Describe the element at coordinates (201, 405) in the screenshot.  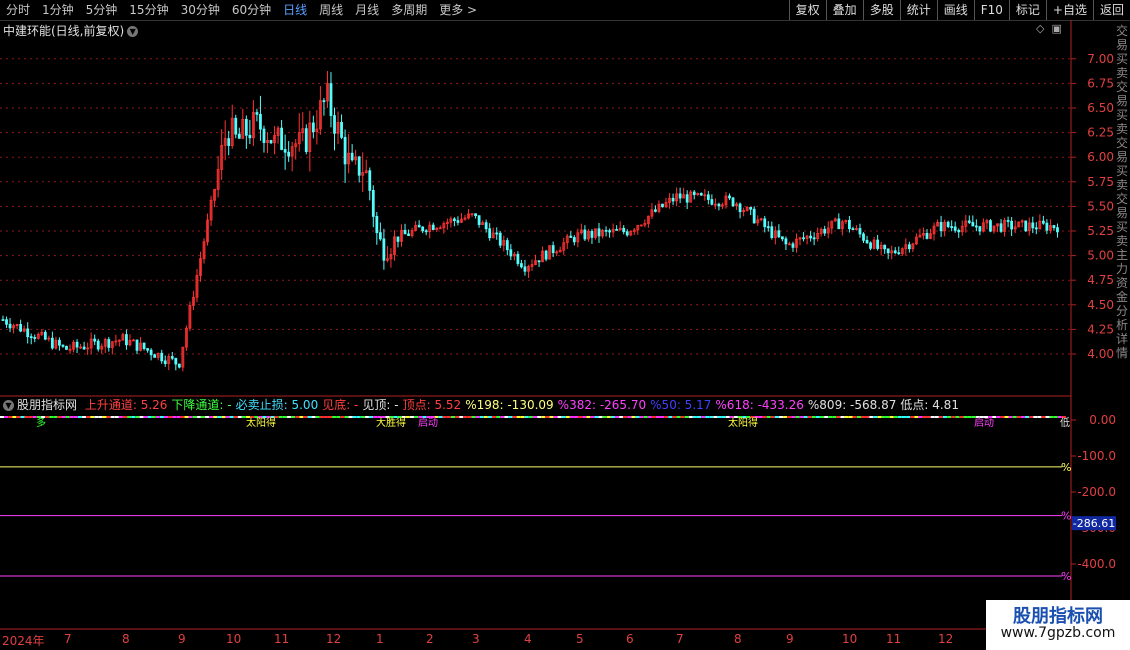
I see `indicator-field-1: 下降通道: -` at that location.